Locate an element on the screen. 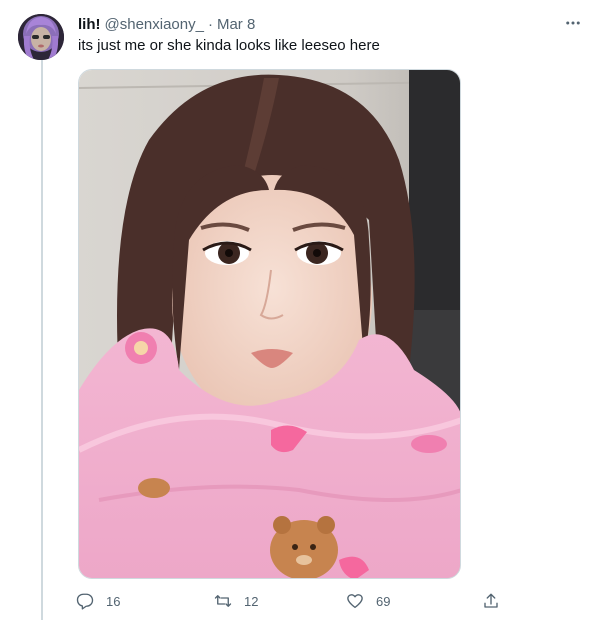  reply-icon is located at coordinates (85, 601).